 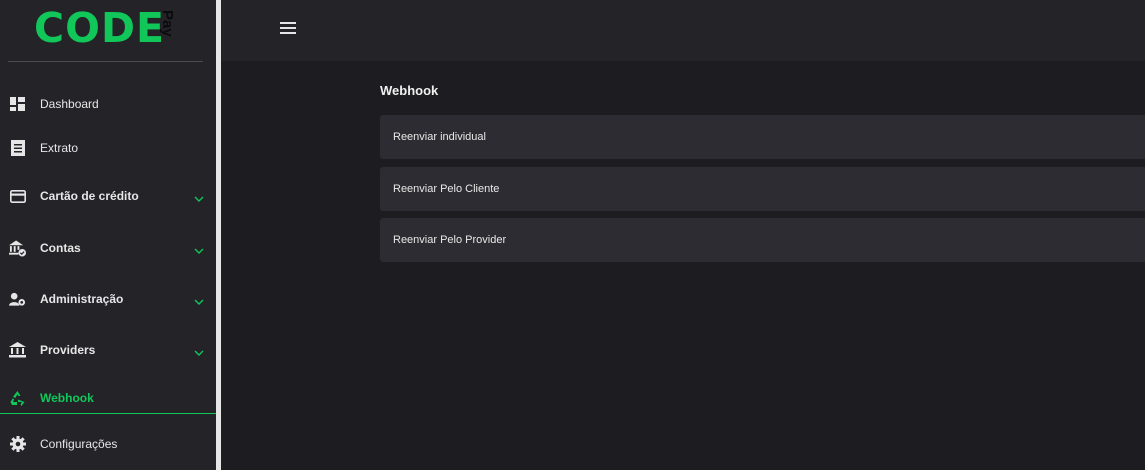 I want to click on card-reenviar-pelo-cliente: Reenviar Pelo Cliente, so click(x=762, y=189).